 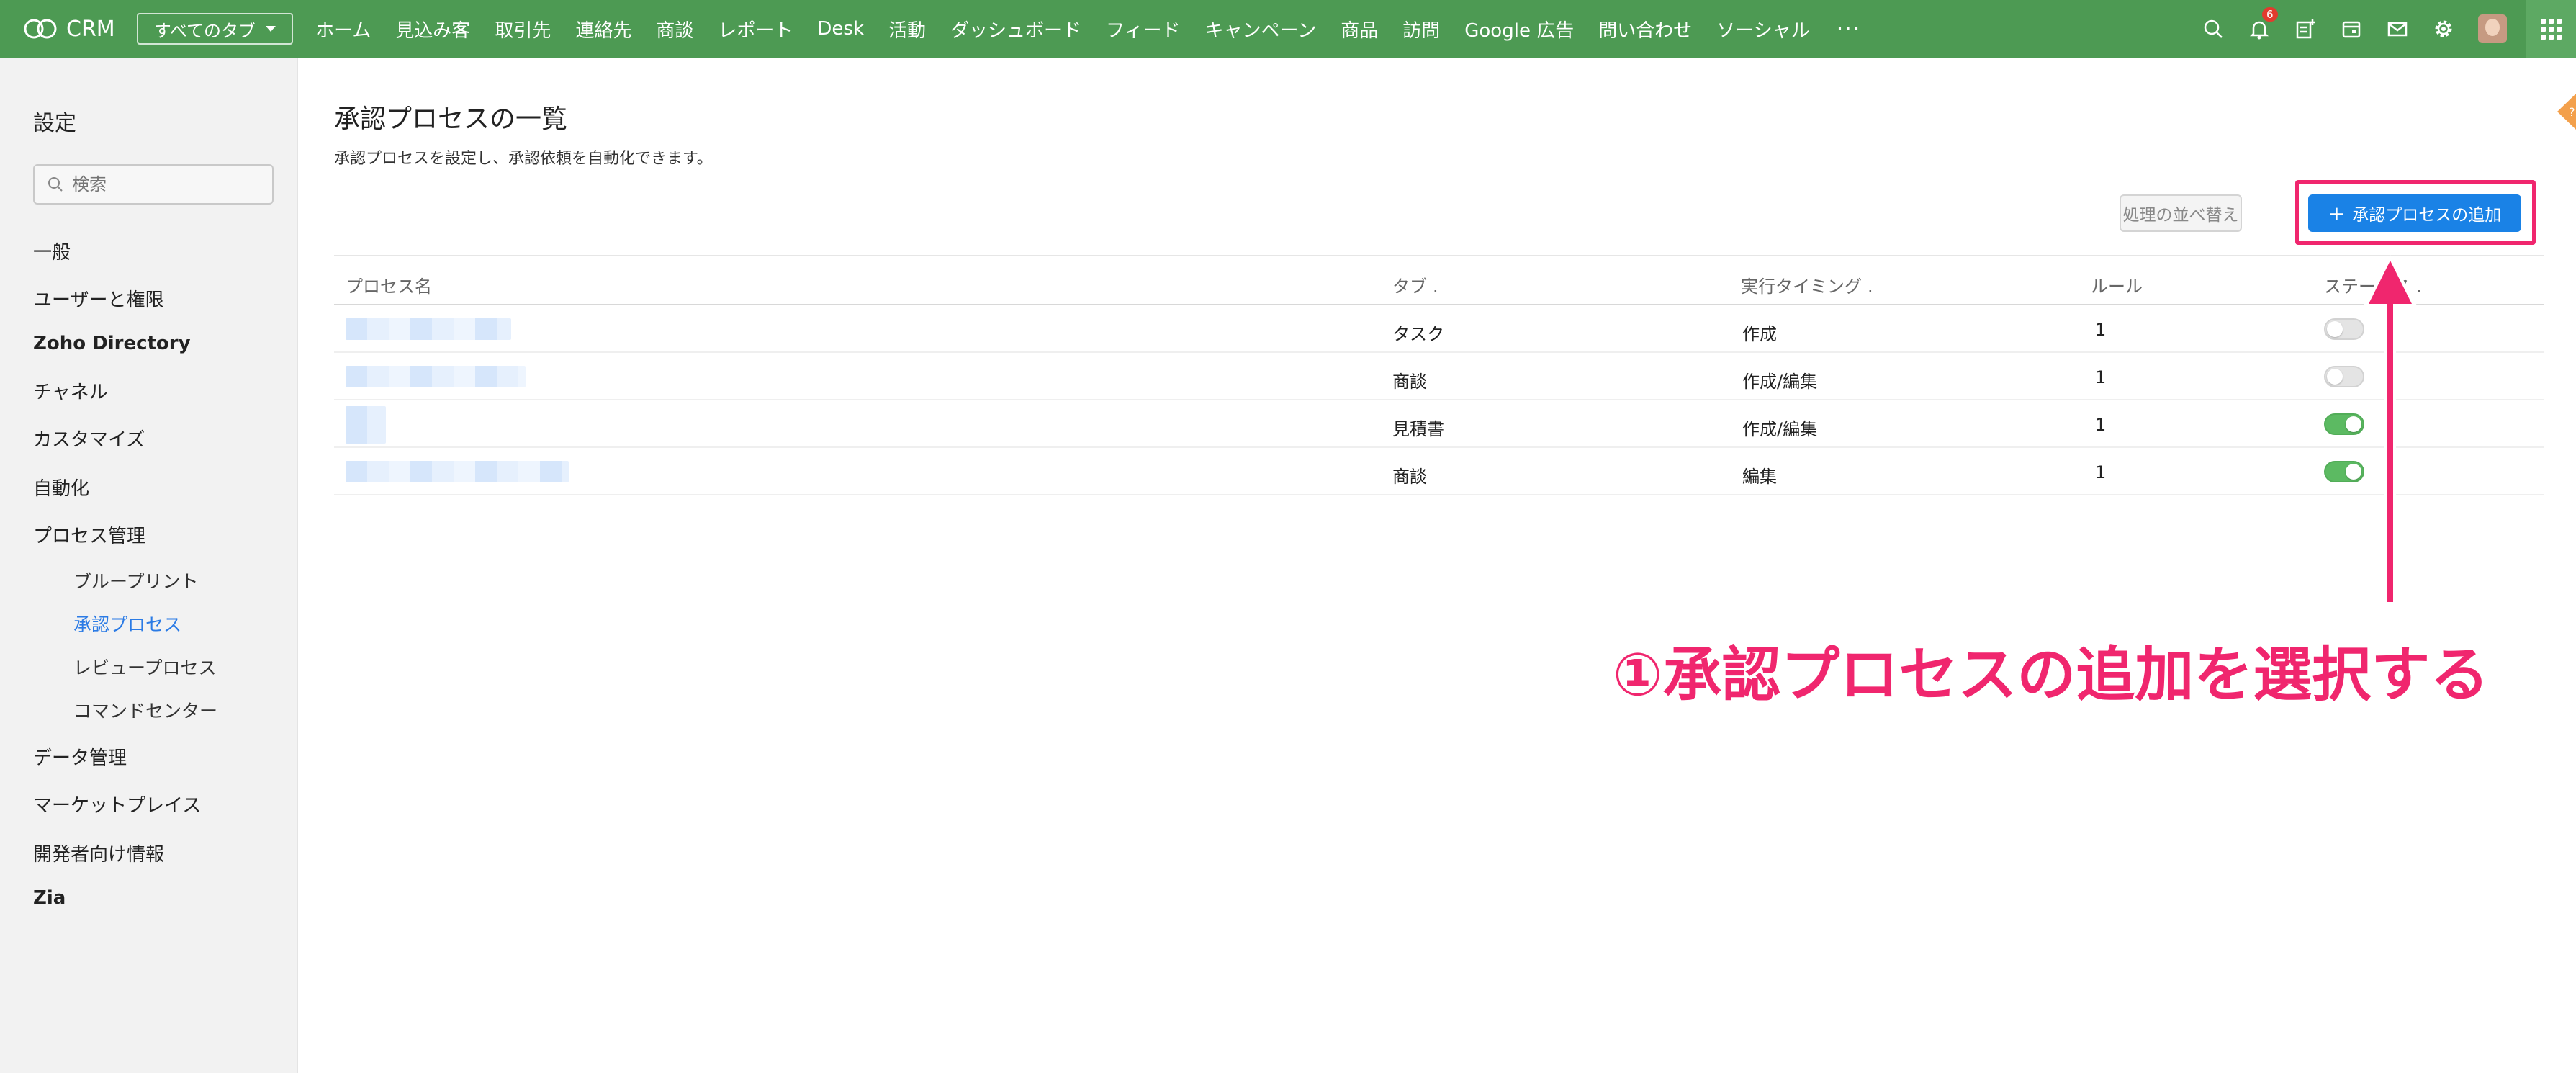 I want to click on topbar-actions: 6, so click(x=2383, y=29).